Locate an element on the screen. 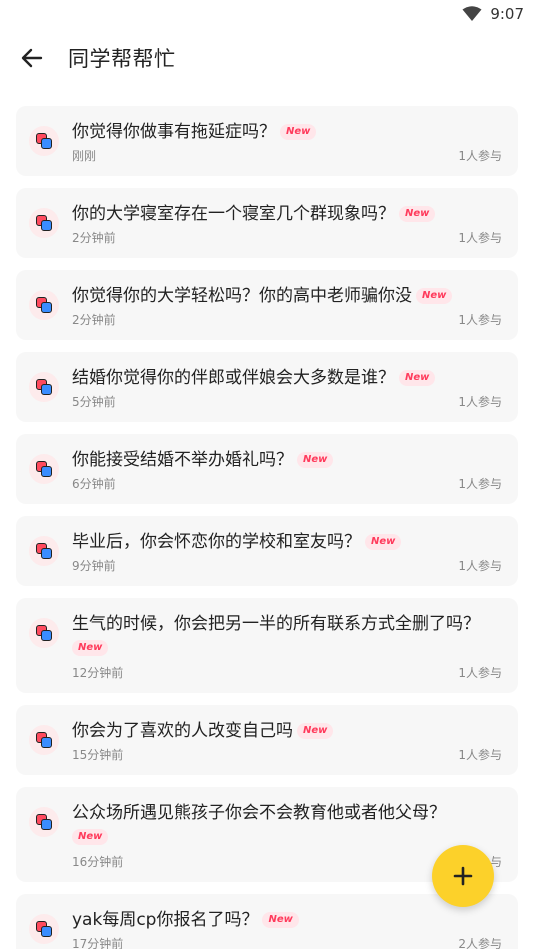  question-card: 你觉得你的大学轻松吗？你的高中老师骗你没 New 2分钟前 1人参与 is located at coordinates (267, 305).